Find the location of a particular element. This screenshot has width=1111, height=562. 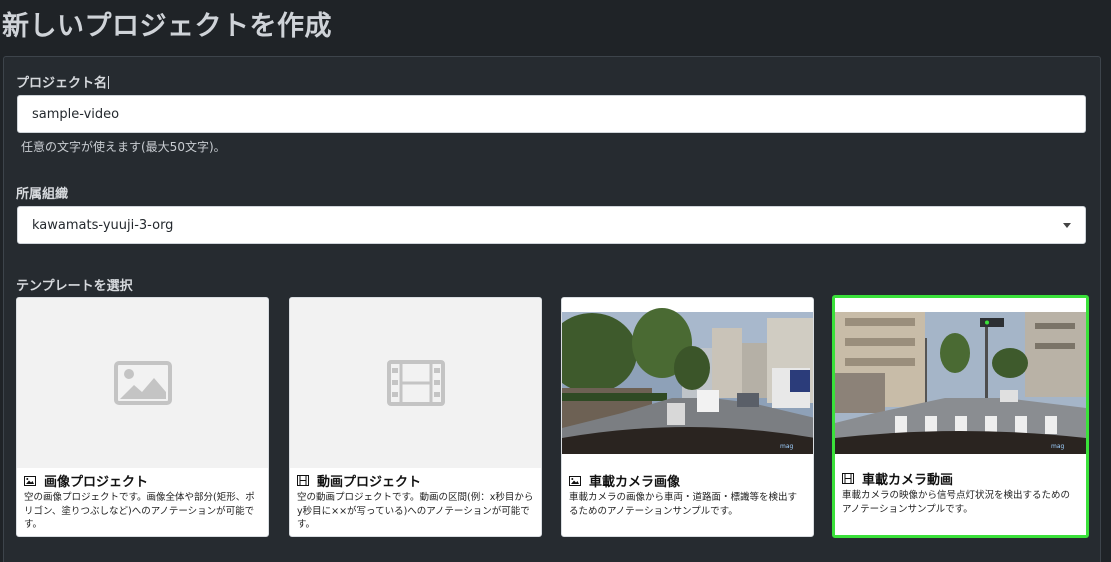

organization-select-value: kawamats-yuuji-3-org is located at coordinates (103, 225).